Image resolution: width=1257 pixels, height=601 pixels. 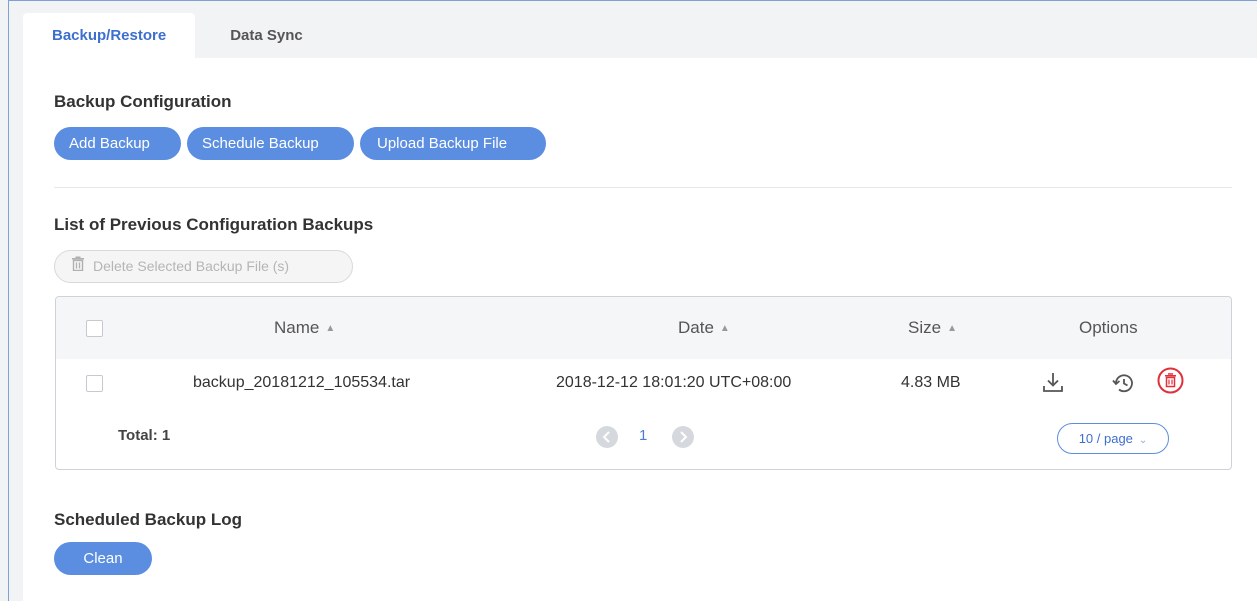 What do you see at coordinates (453, 143) in the screenshot?
I see `upload-backup-file-button: Upload Backup File` at bounding box center [453, 143].